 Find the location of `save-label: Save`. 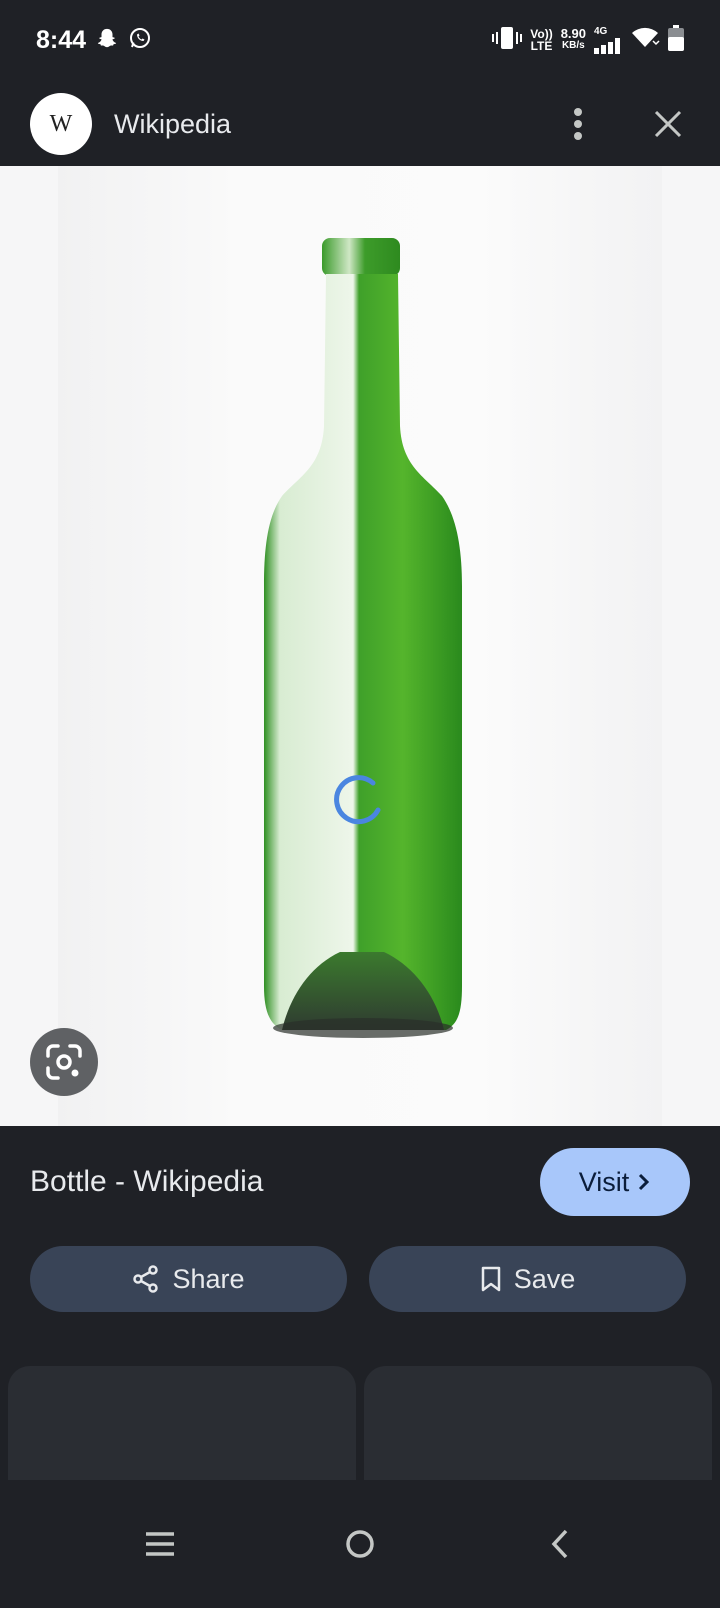

save-label: Save is located at coordinates (544, 1278).